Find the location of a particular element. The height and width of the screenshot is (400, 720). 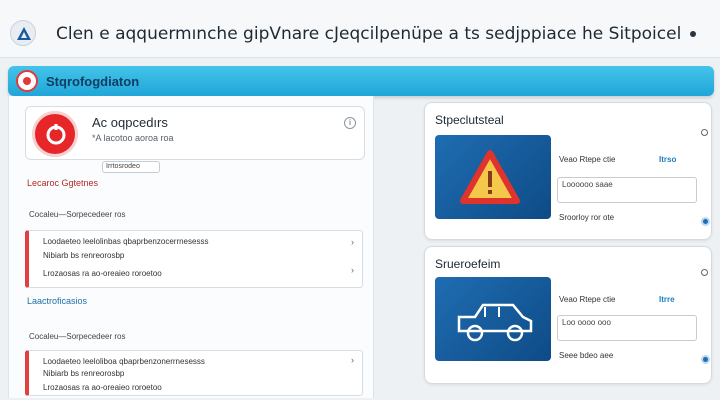

card-input-value: Loooooo saae is located at coordinates (587, 184).